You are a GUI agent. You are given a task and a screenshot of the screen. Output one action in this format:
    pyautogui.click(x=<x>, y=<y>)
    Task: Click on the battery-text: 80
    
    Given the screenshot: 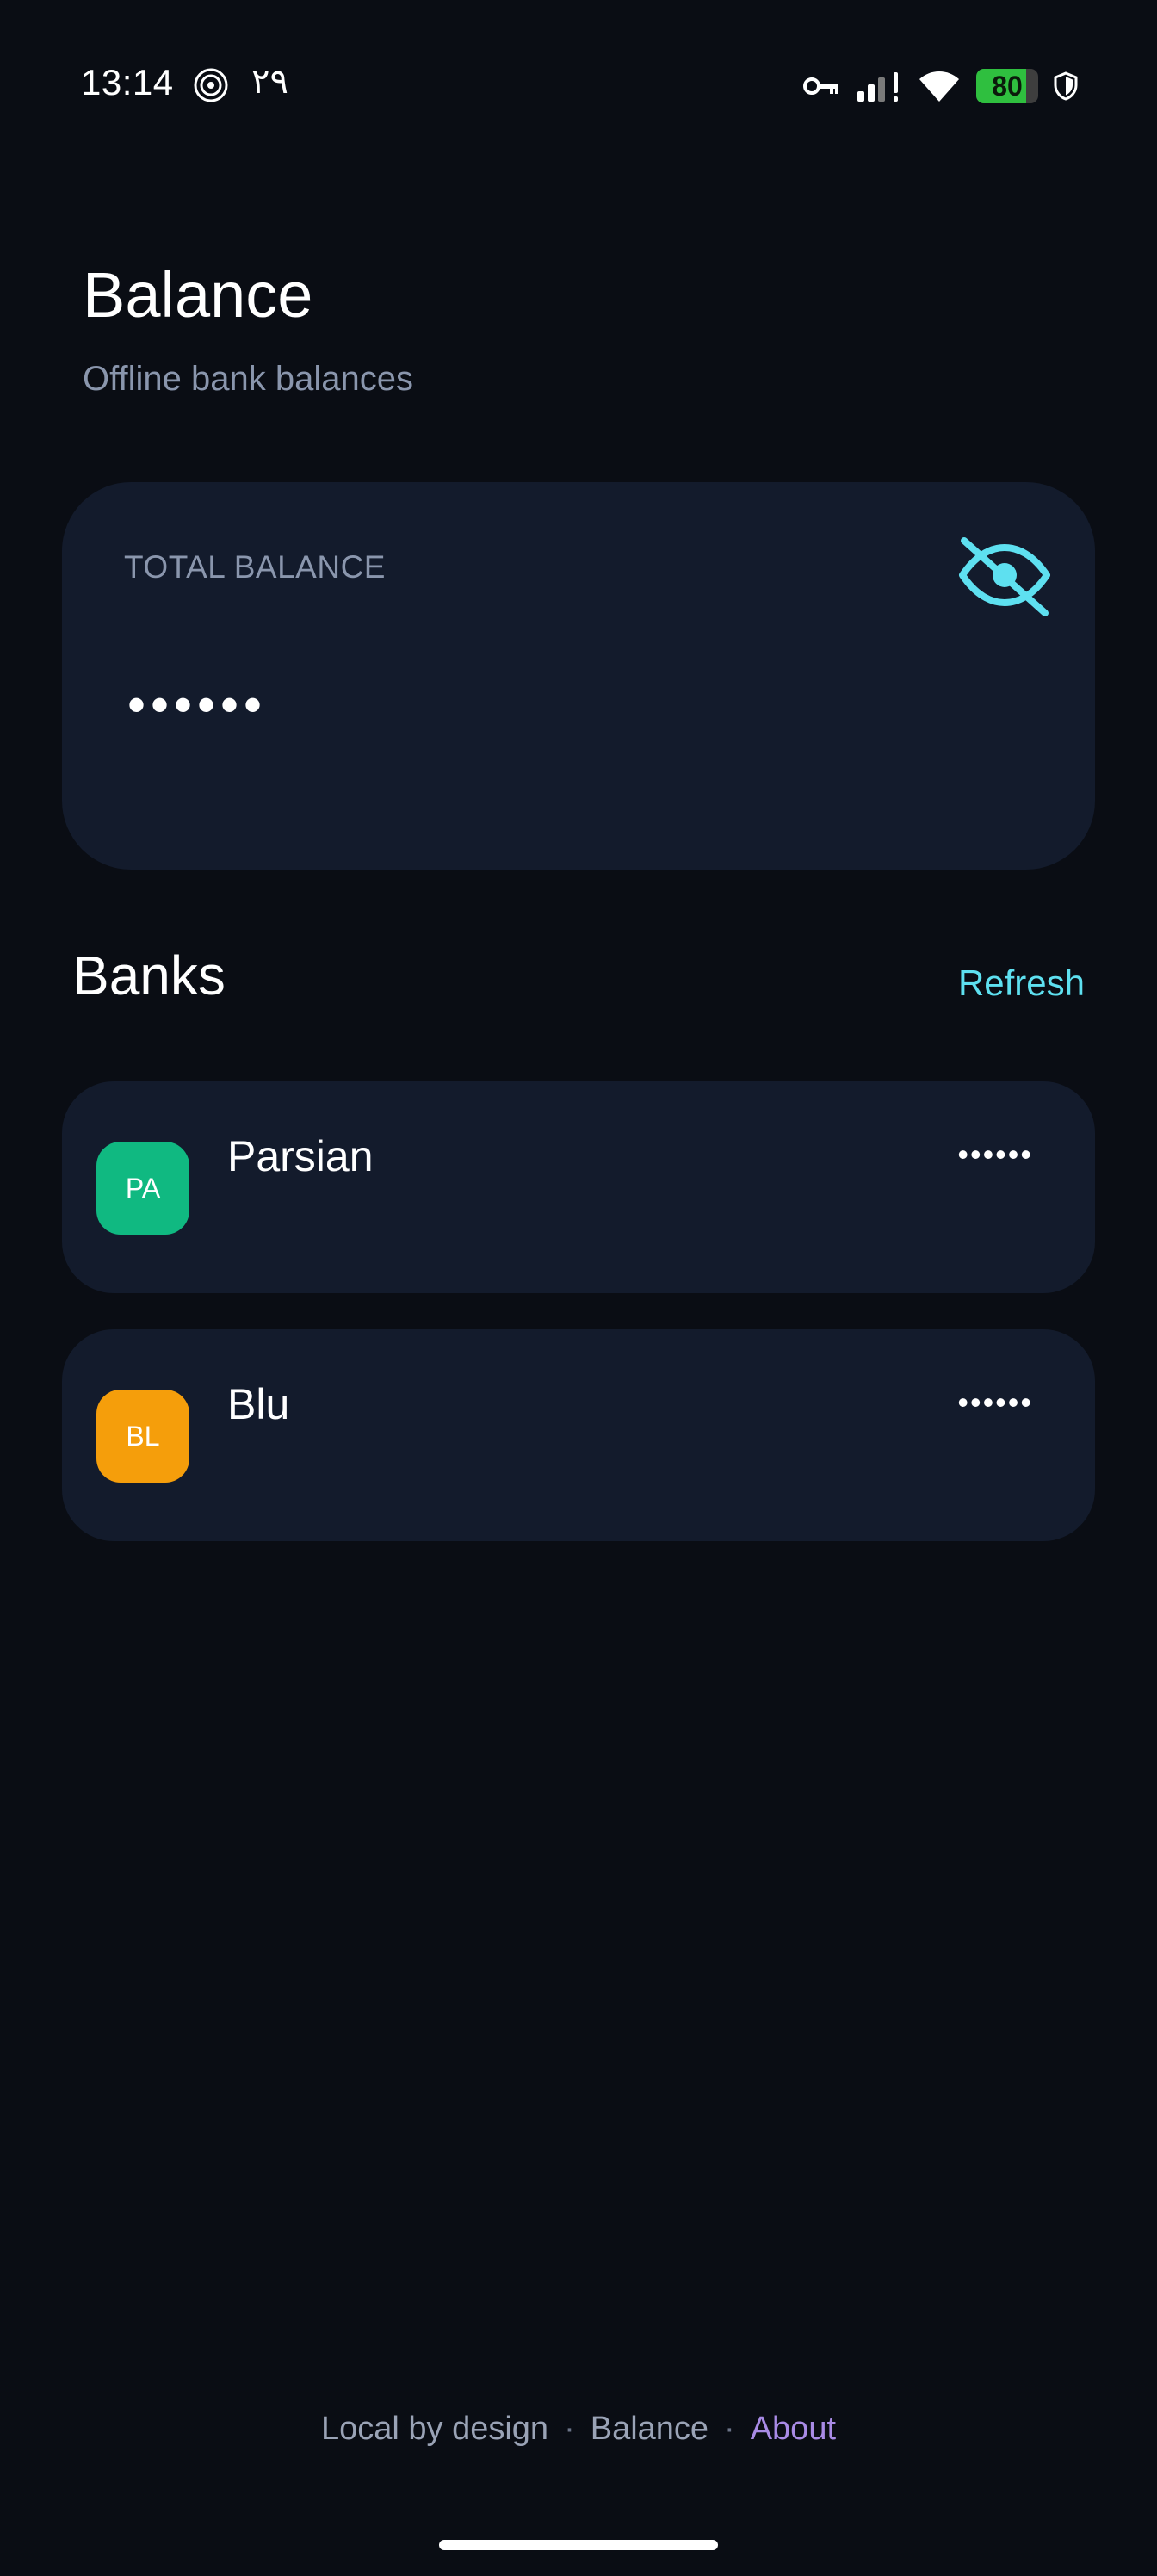 What is the action you would take?
    pyautogui.click(x=1008, y=86)
    